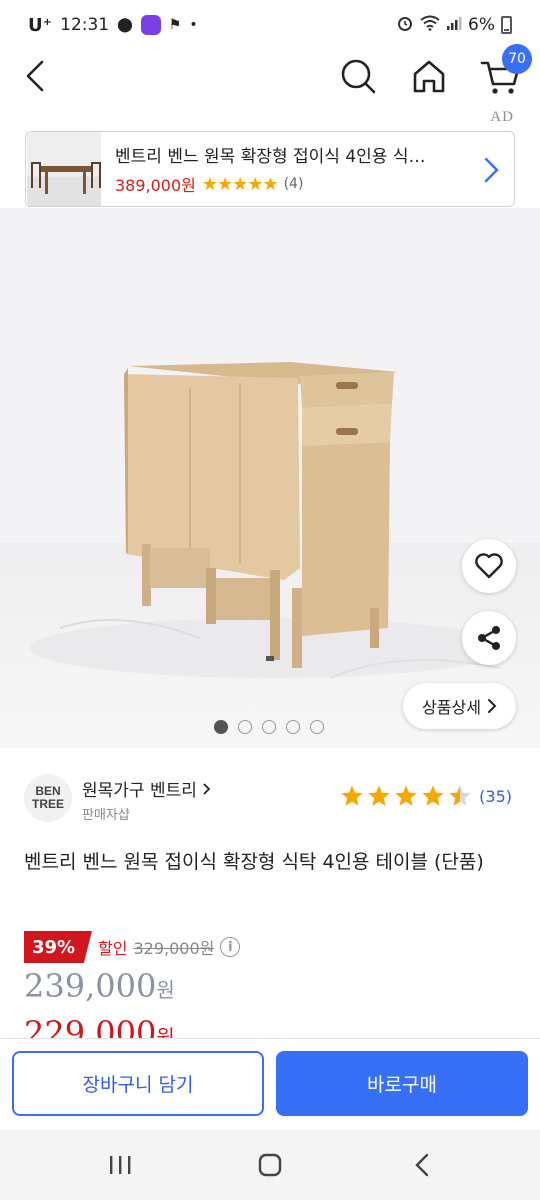  Describe the element at coordinates (155, 185) in the screenshot. I see `ad-price: 389,000원` at that location.